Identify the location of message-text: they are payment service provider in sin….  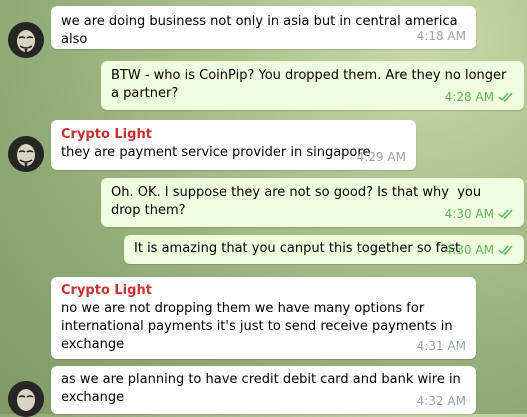
(216, 152).